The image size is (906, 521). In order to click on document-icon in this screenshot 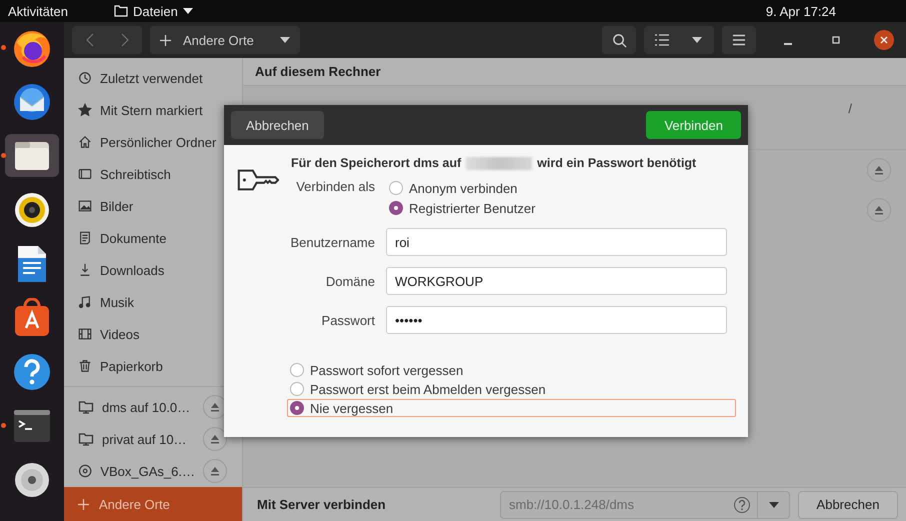, I will do `click(85, 238)`.